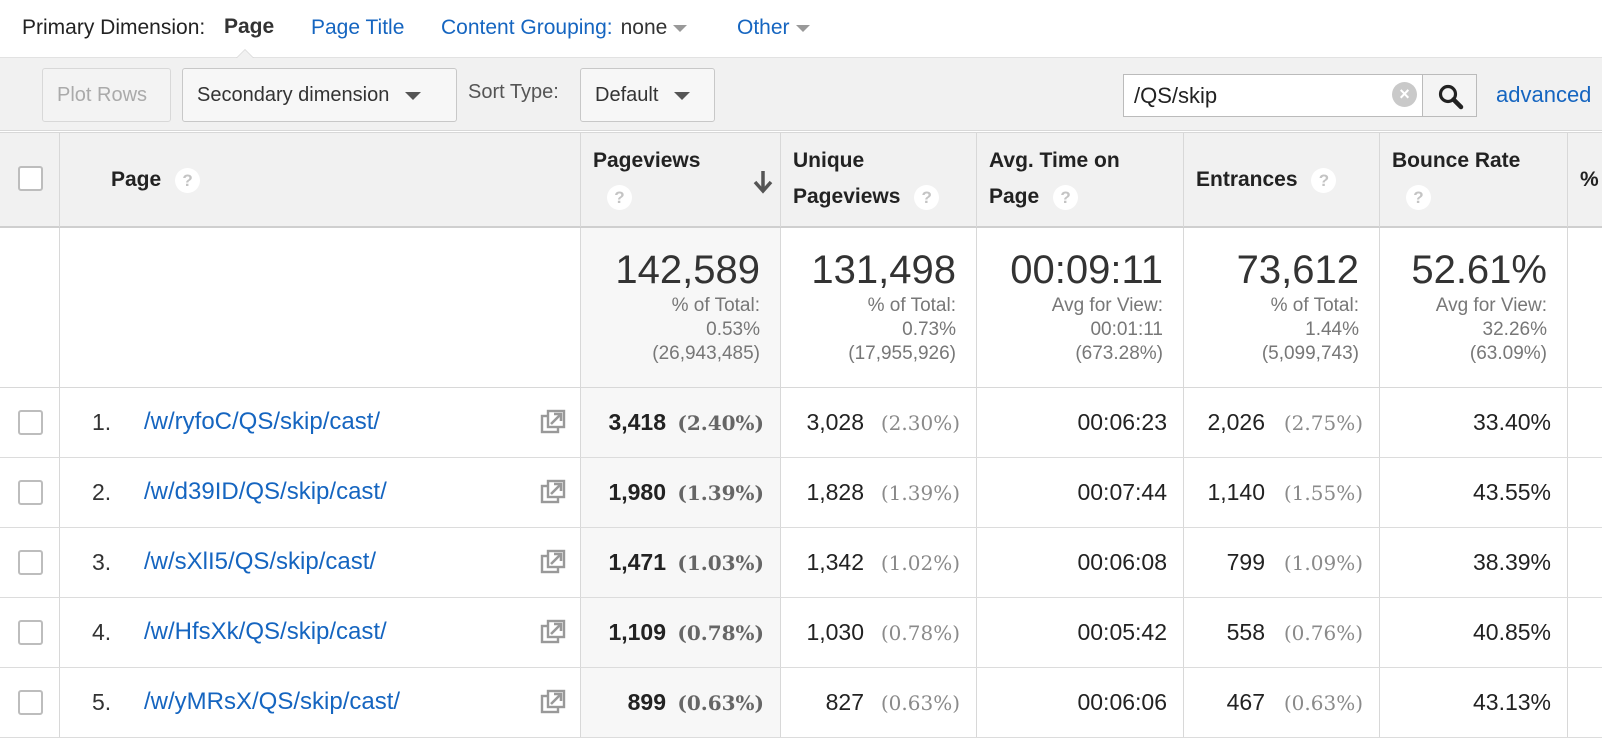  Describe the element at coordinates (920, 493) in the screenshot. I see `unique-pageviews-percent: (1.39%)` at that location.